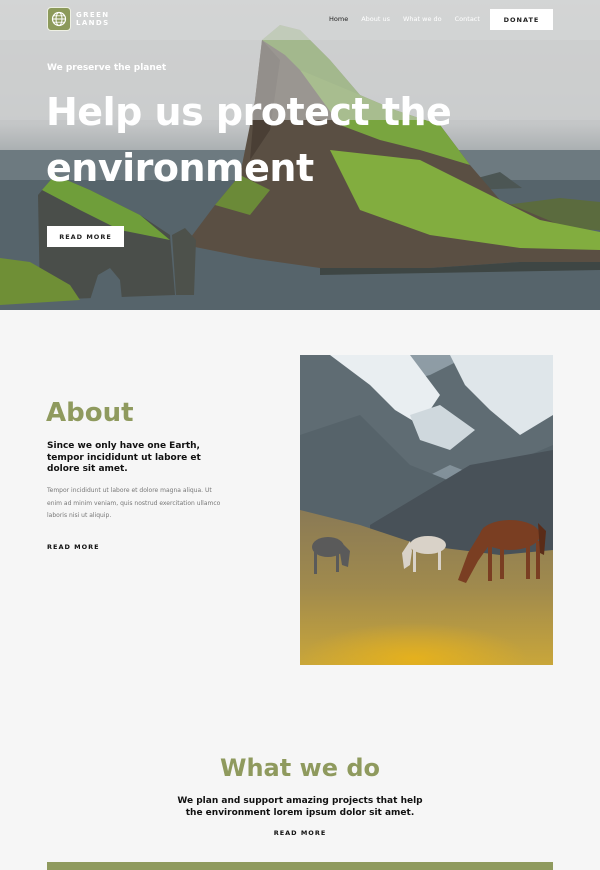 This screenshot has width=600, height=870. Describe the element at coordinates (249, 112) in the screenshot. I see `hero-title-line1: Help us protect the` at that location.